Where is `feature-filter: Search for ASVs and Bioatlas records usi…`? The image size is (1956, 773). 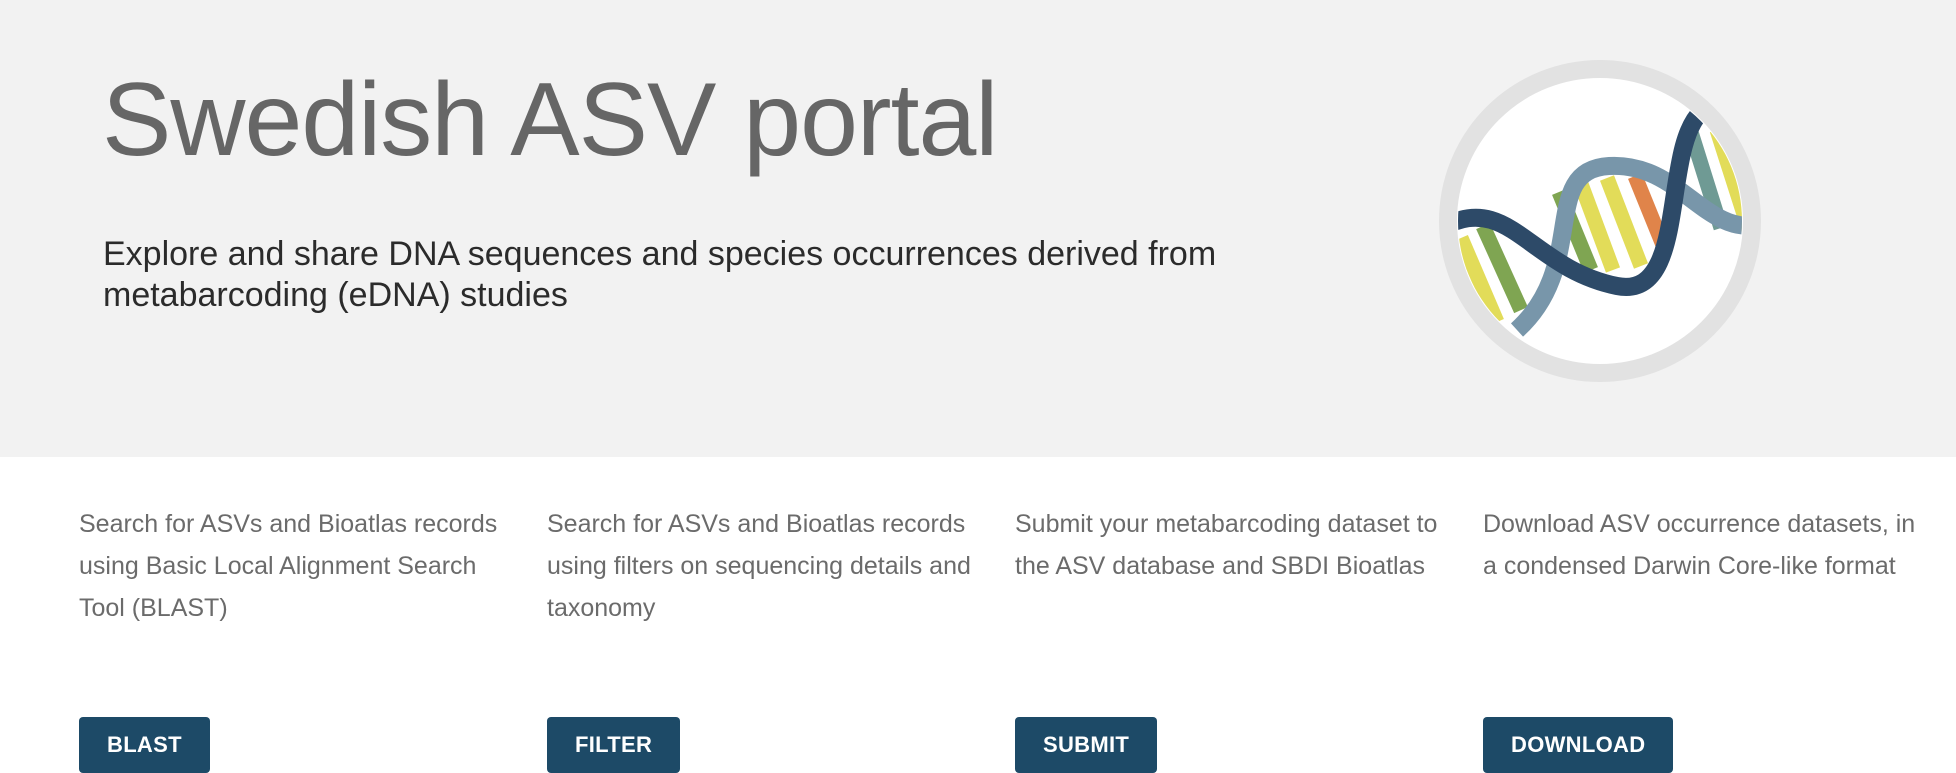 feature-filter: Search for ASVs and Bioatlas records usi… is located at coordinates (767, 638).